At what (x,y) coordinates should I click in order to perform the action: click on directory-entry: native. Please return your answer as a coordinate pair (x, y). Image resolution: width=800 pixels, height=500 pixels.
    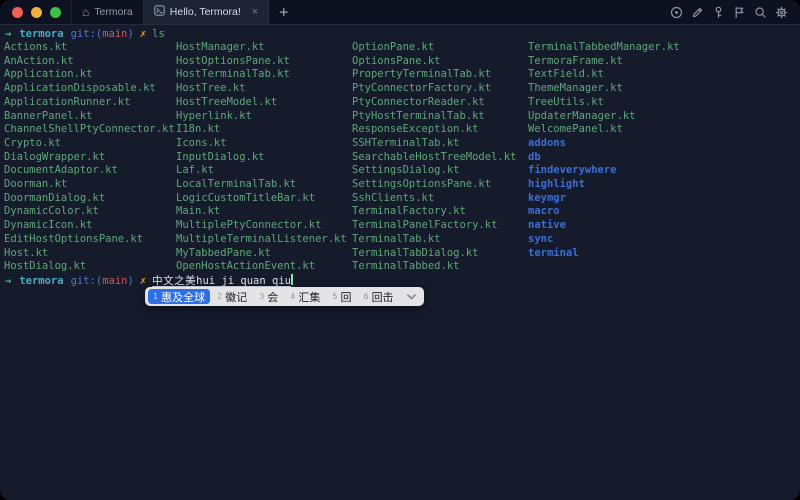
    Looking at the image, I should click on (547, 225).